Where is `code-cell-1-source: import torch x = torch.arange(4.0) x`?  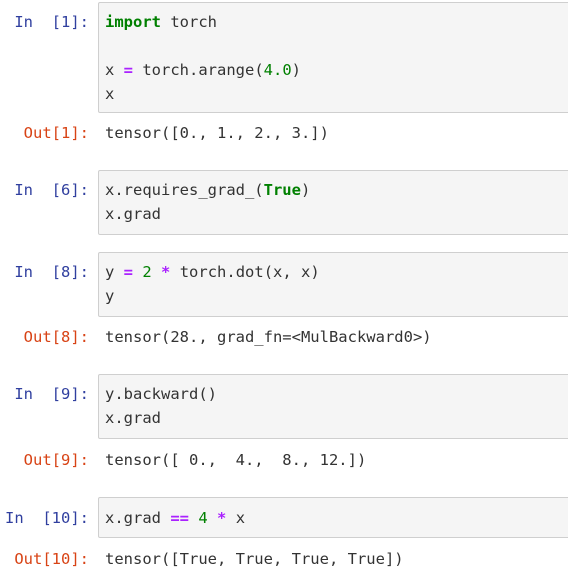 code-cell-1-source: import torch x = torch.arange(4.0) x is located at coordinates (203, 58).